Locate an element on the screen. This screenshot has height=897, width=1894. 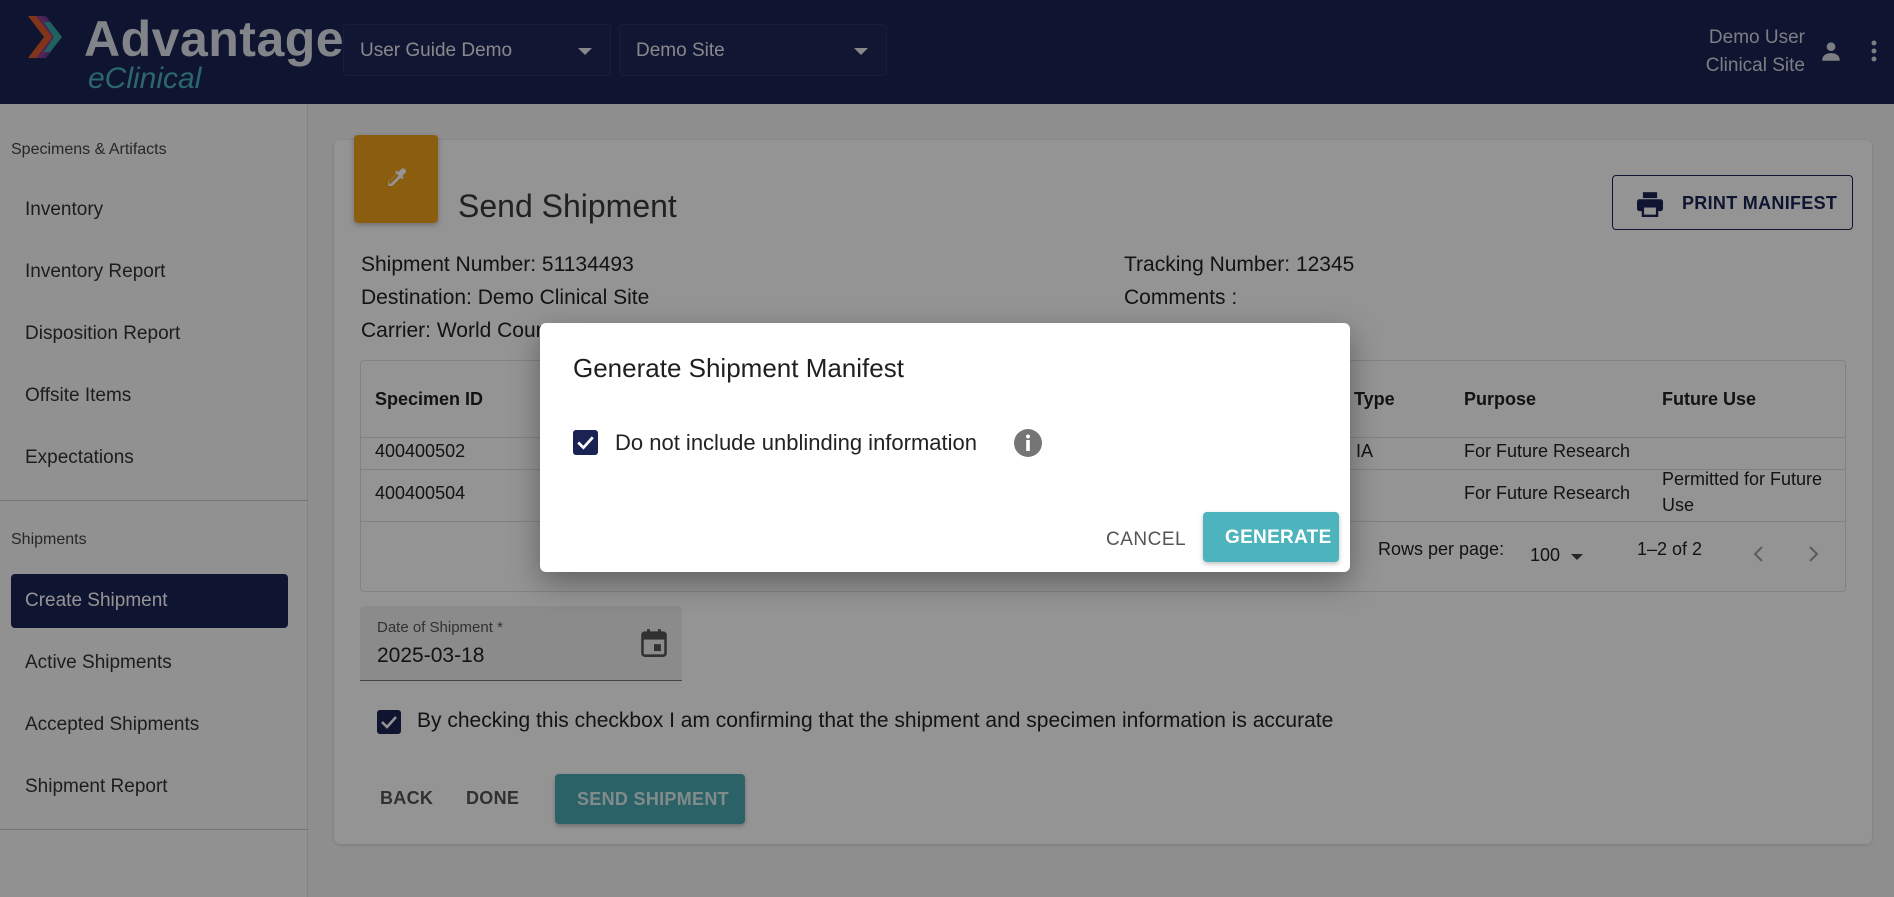
info-icon is located at coordinates (1028, 443).